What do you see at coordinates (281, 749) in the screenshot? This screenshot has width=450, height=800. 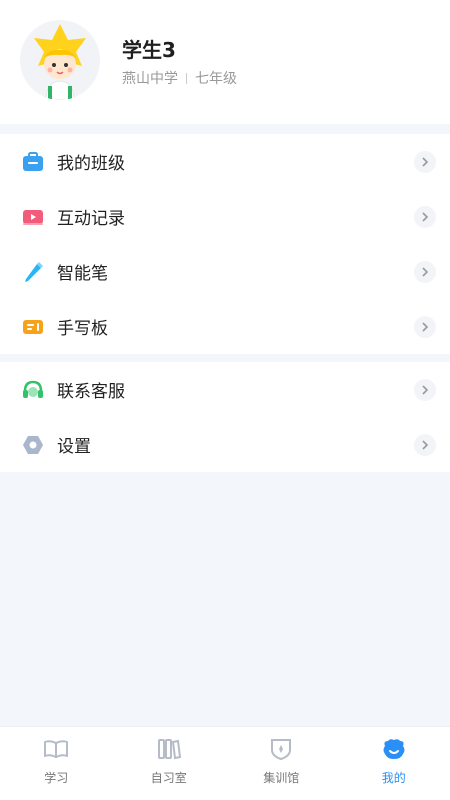 I see `training-icon` at bounding box center [281, 749].